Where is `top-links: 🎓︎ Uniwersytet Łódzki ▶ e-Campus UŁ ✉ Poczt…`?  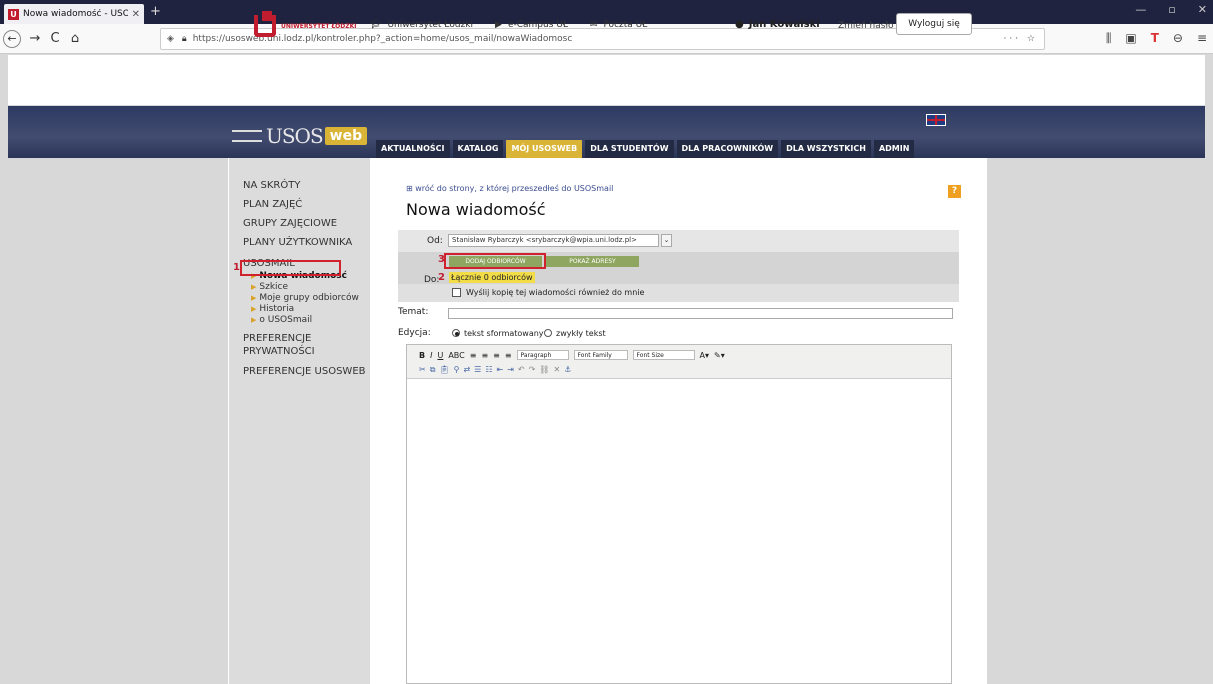
top-links: 🎓︎ Uniwersytet Łódzki ▶ e-Campus UŁ ✉ Poczt… is located at coordinates (508, 25).